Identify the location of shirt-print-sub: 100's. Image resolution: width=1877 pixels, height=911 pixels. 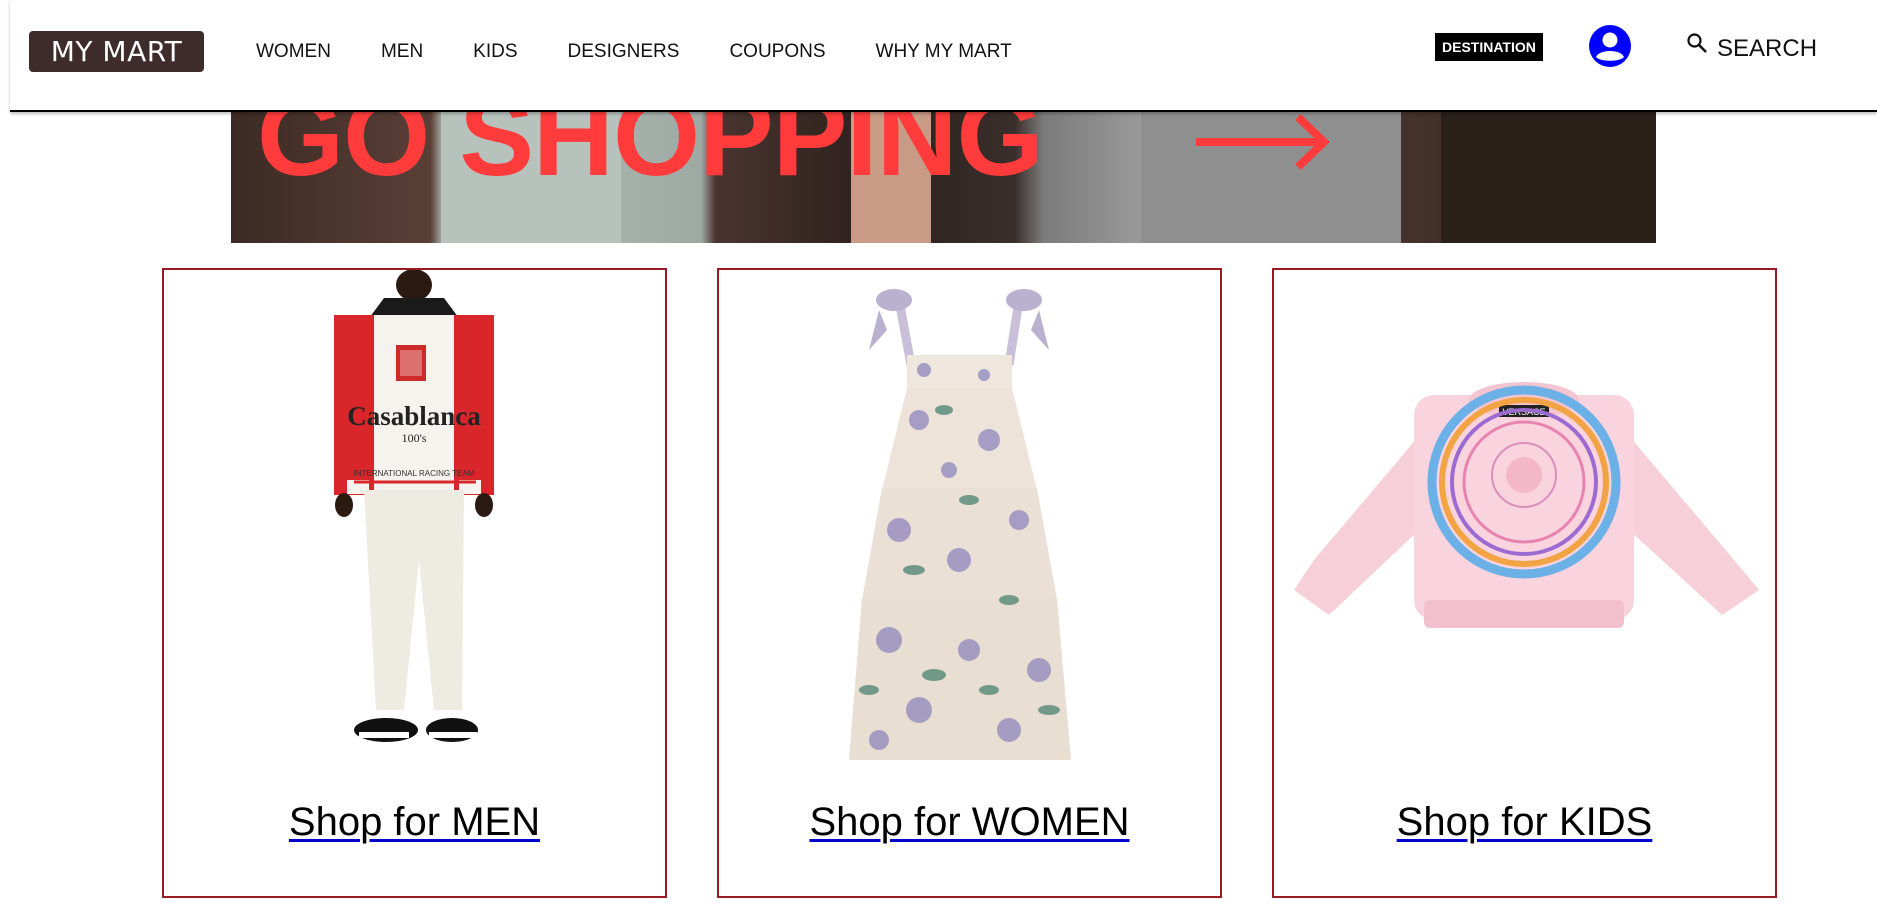
(414, 438).